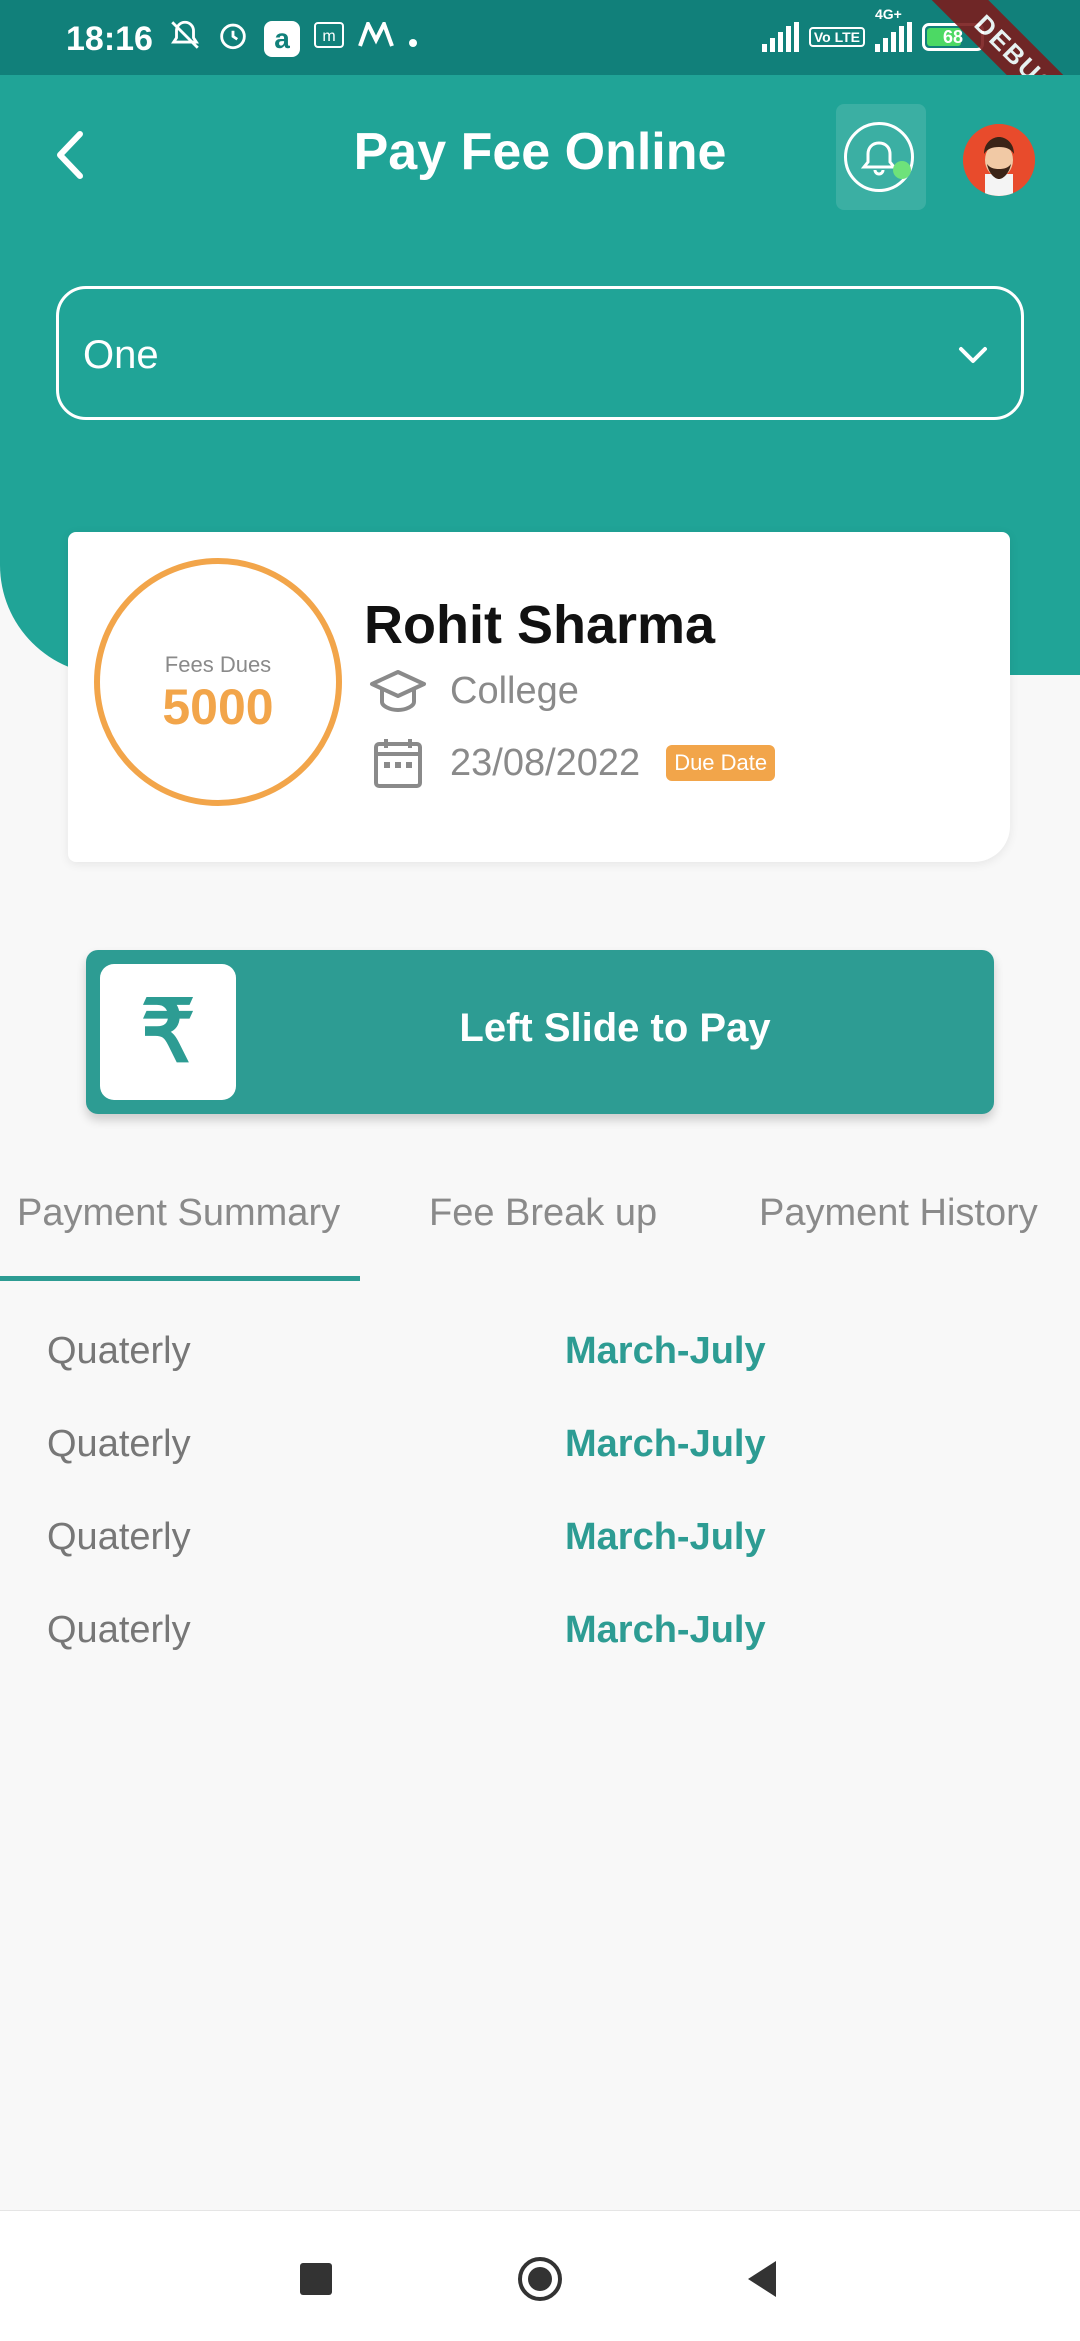 Image resolution: width=1080 pixels, height=2341 pixels. I want to click on due-date-row: 23/08/2022 Due Date, so click(572, 763).